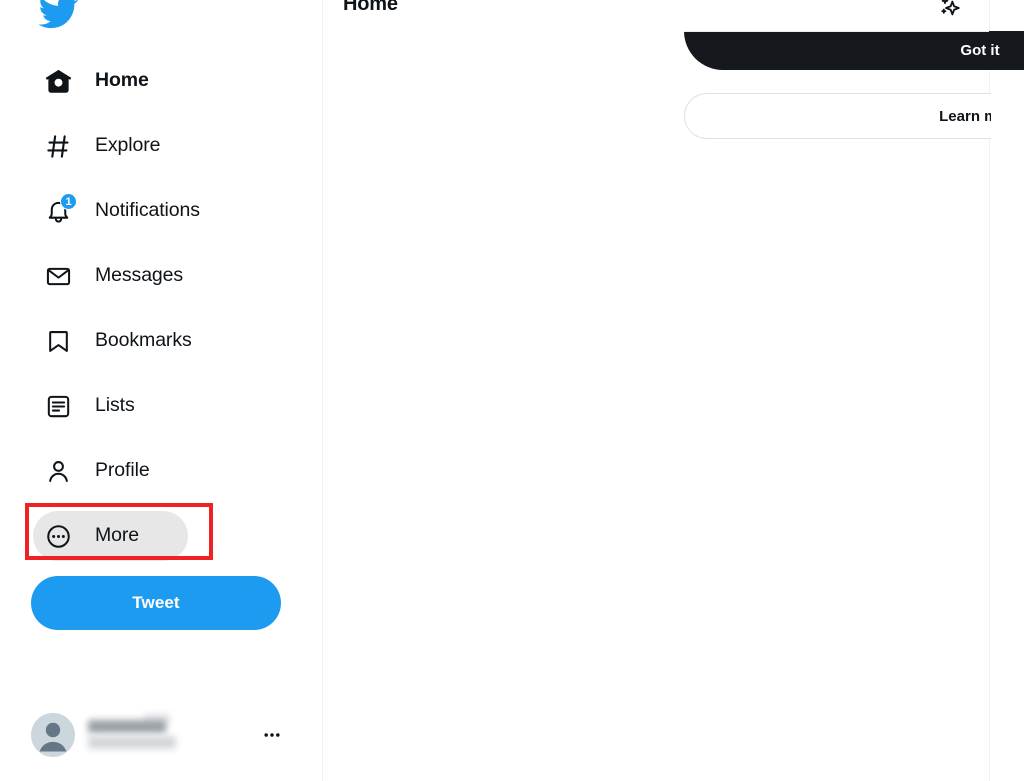 The image size is (1024, 781). I want to click on account-identity-redacted, so click(171, 735).